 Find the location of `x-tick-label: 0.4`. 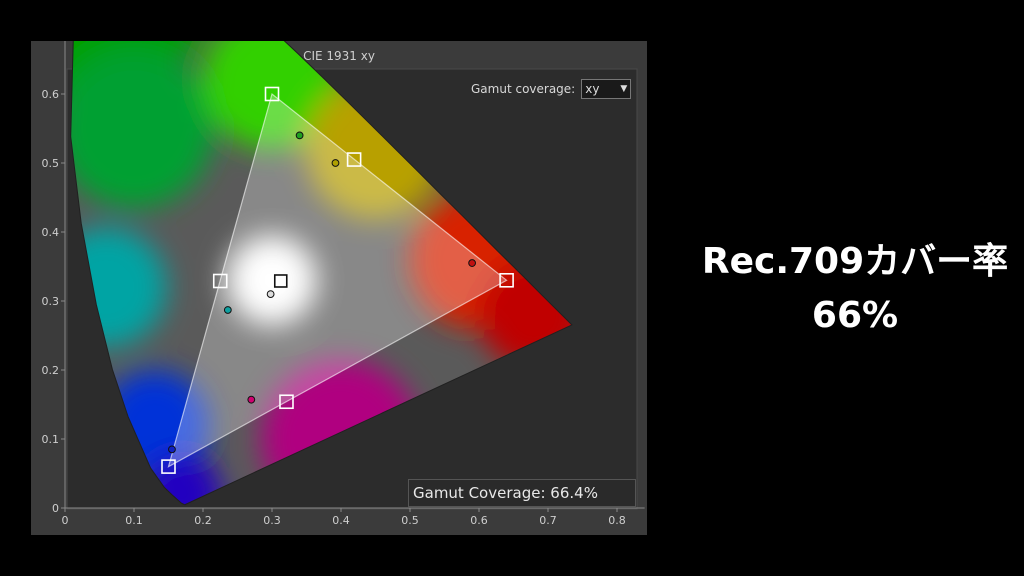

x-tick-label: 0.4 is located at coordinates (341, 520).